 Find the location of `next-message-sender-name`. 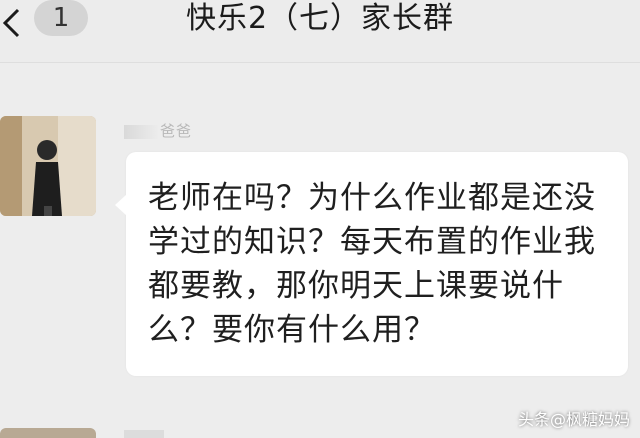

next-message-sender-name is located at coordinates (144, 434).